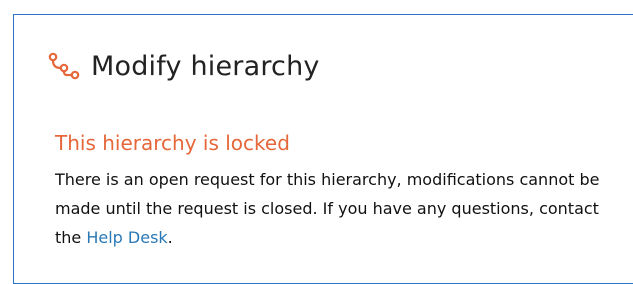 The image size is (633, 284). I want to click on message-end: ., so click(170, 237).